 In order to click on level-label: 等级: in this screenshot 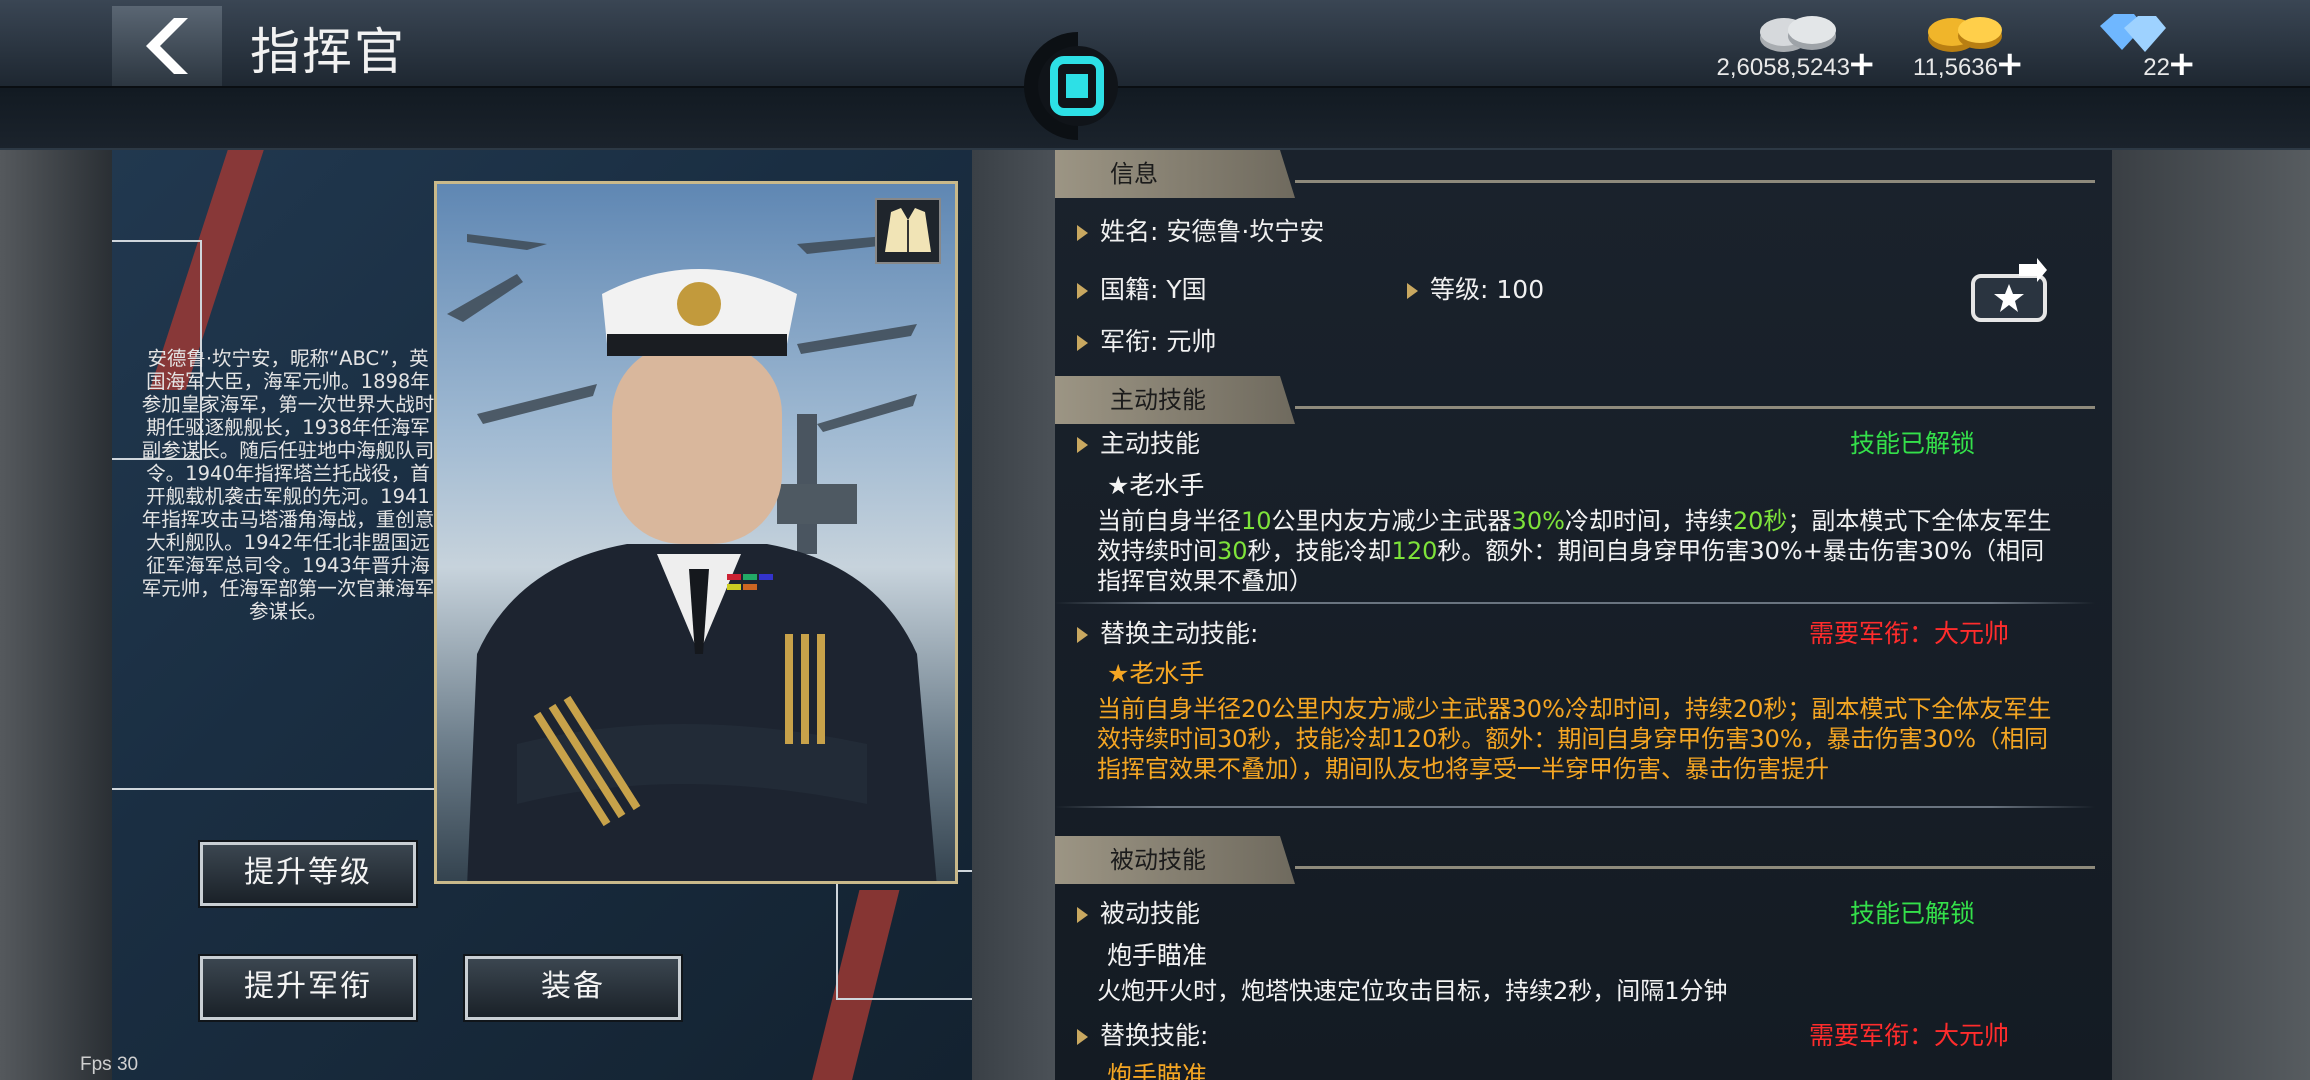, I will do `click(1459, 289)`.